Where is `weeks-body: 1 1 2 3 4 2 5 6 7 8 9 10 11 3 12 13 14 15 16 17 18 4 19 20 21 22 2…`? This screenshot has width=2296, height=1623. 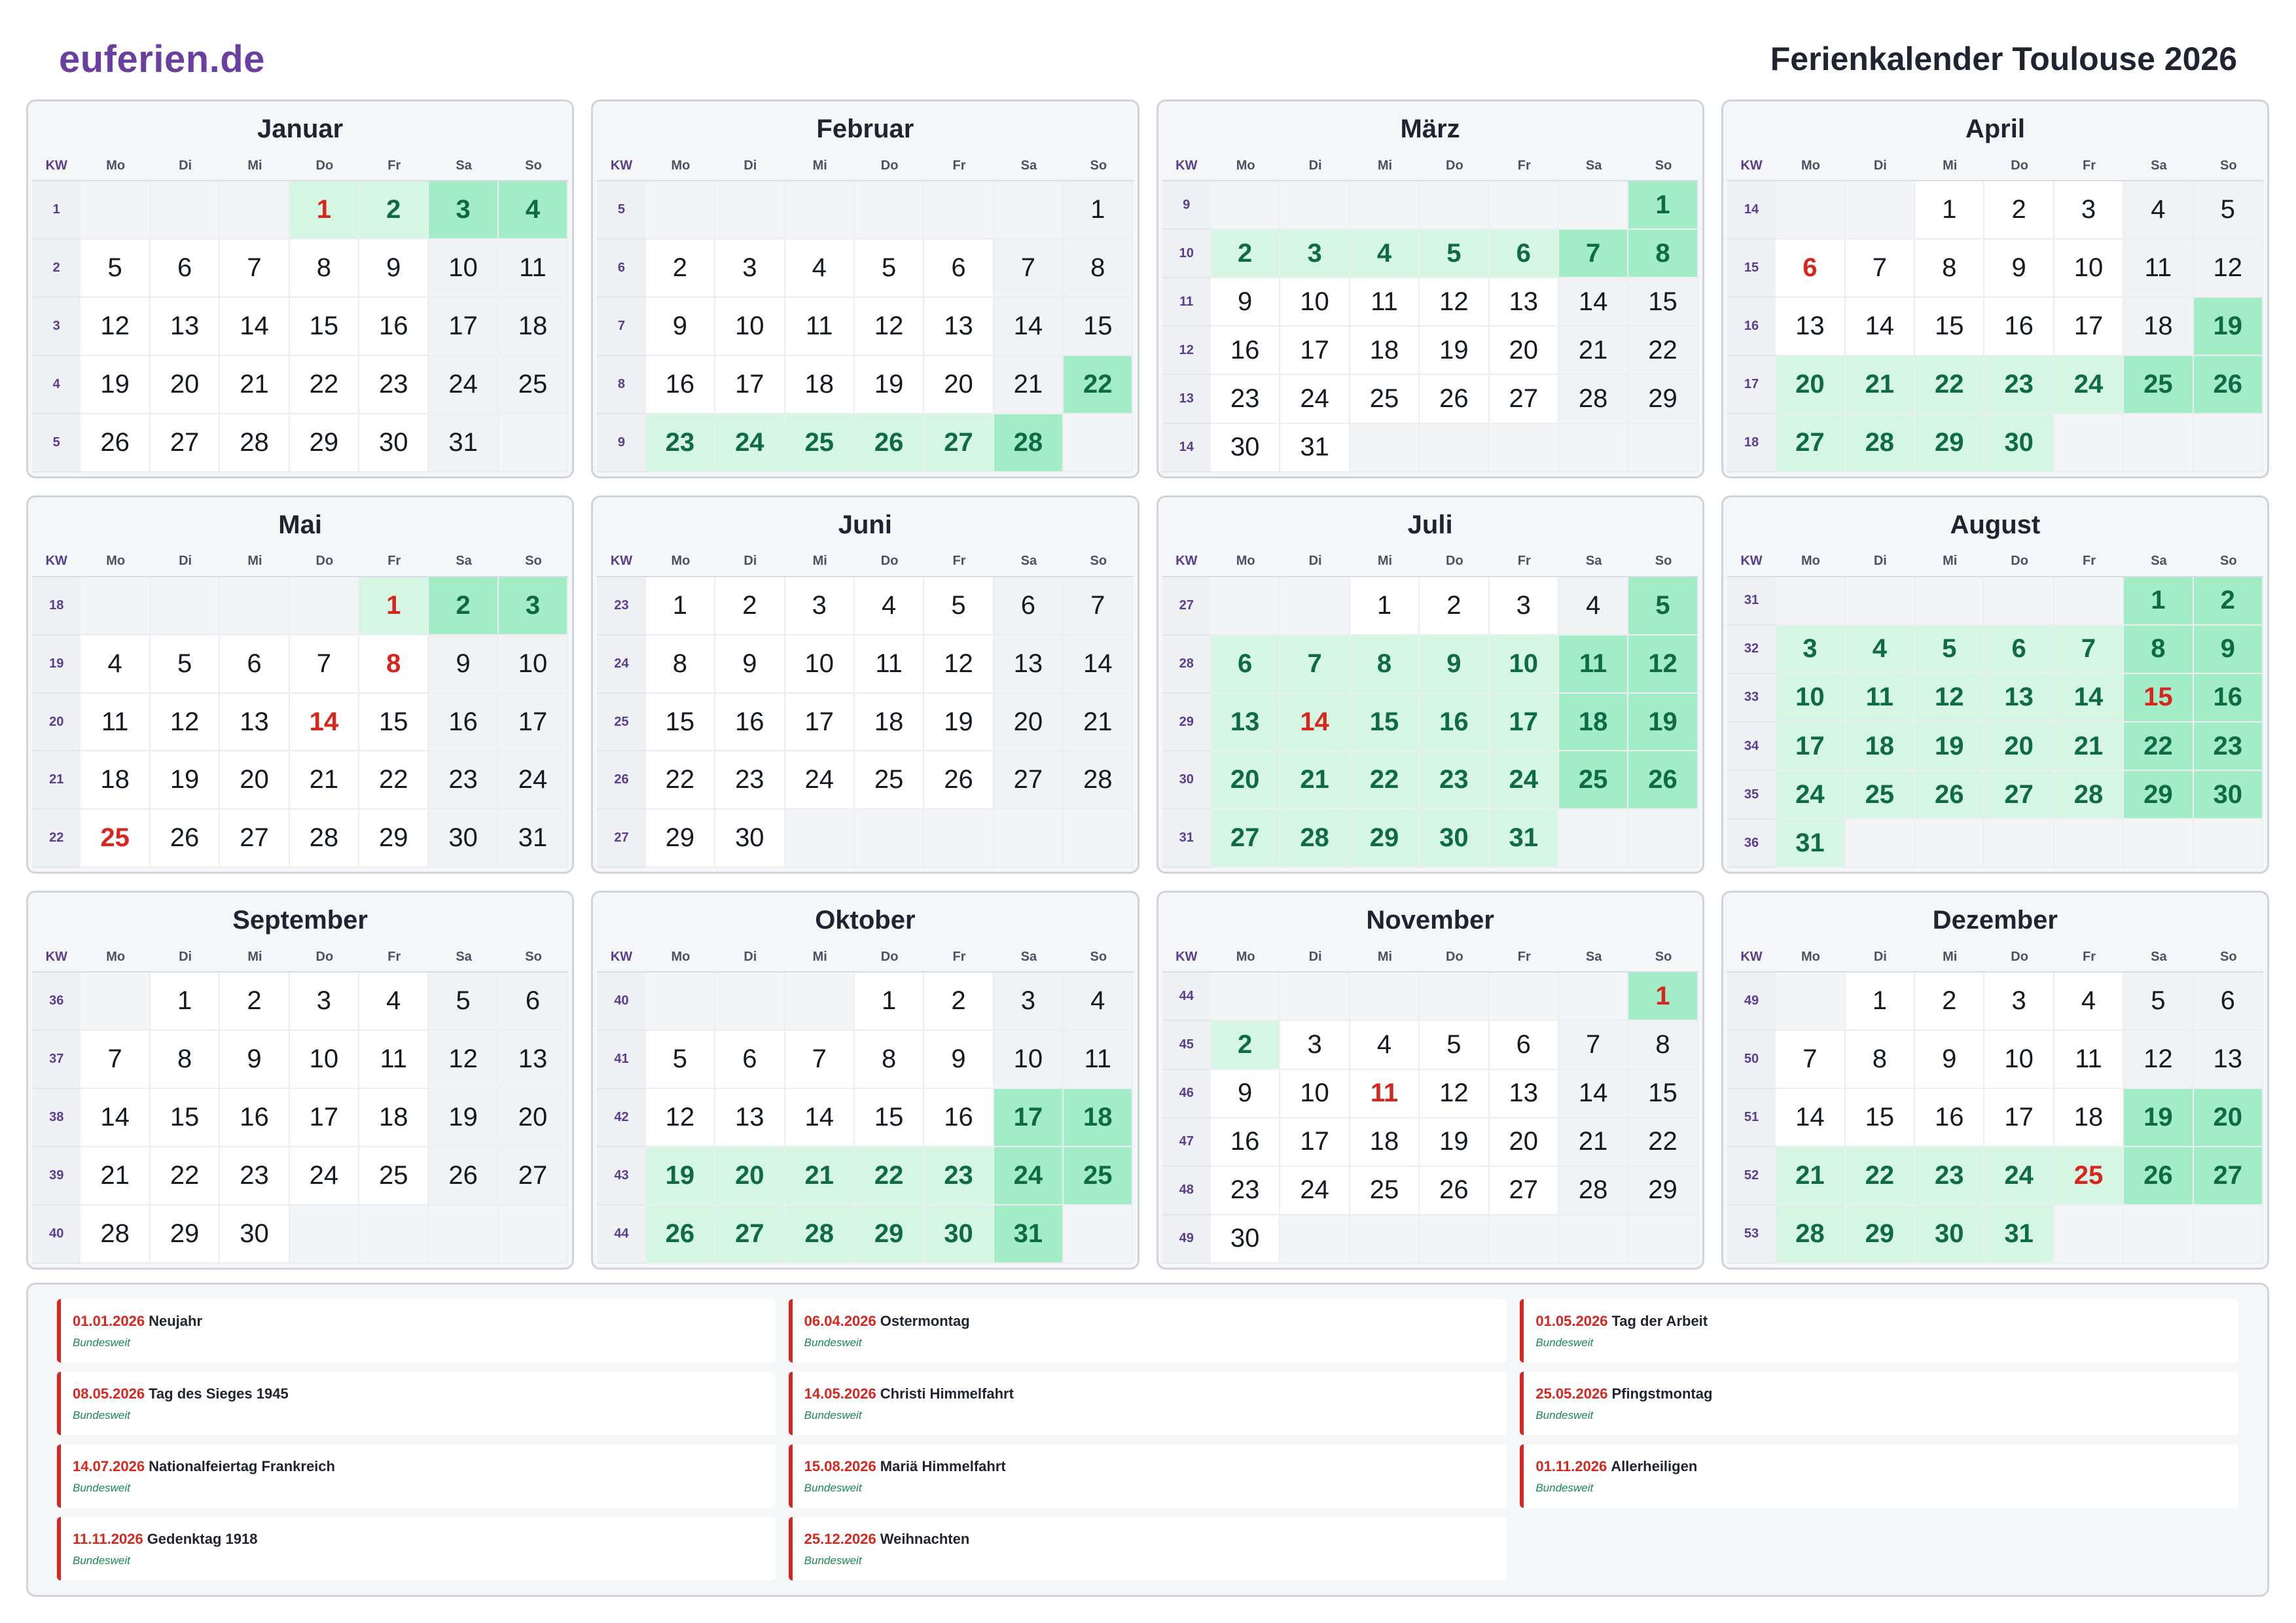 weeks-body: 1 1 2 3 4 2 5 6 7 8 9 10 11 3 12 13 14 15 16 17 18 4 19 20 21 22 2… is located at coordinates (300, 327).